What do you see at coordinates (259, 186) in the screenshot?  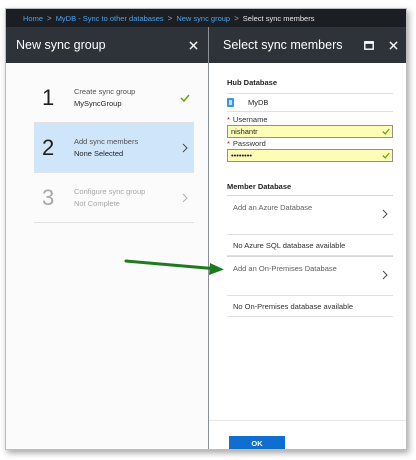 I see `member-database-heading: Member Database` at bounding box center [259, 186].